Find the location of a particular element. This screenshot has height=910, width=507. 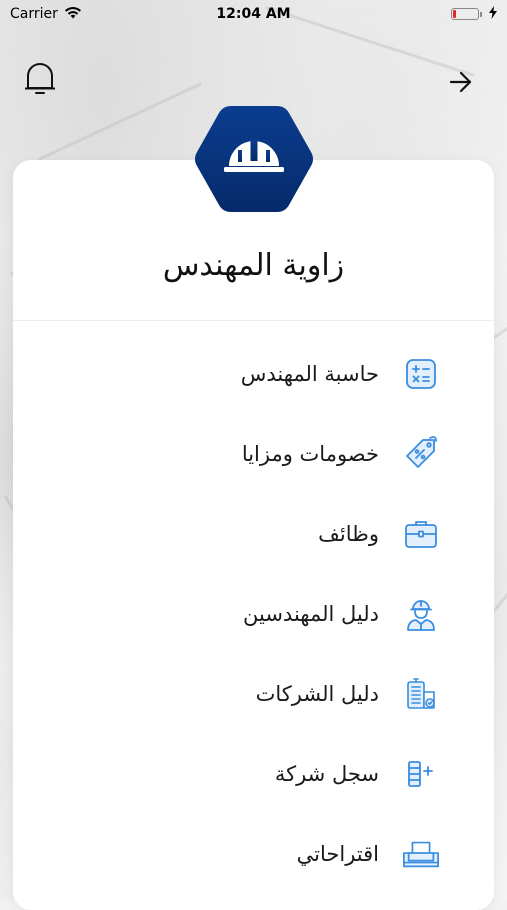

discount-tag-icon is located at coordinates (421, 454).